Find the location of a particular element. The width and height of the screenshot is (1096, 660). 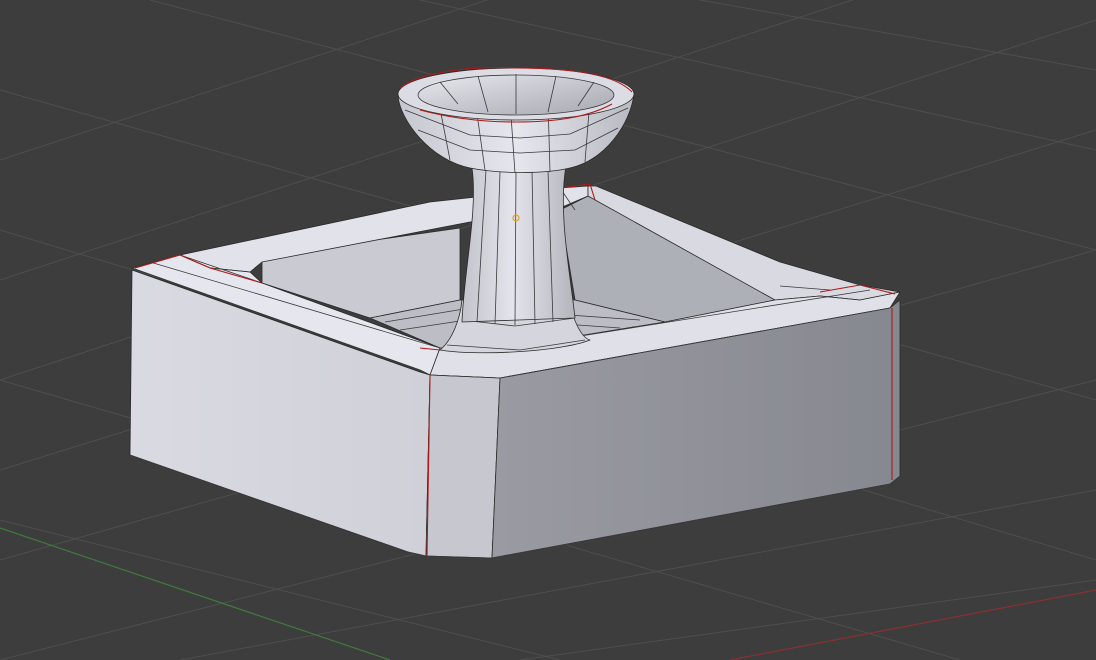

outer-corner-bevel is located at coordinates (463, 466).